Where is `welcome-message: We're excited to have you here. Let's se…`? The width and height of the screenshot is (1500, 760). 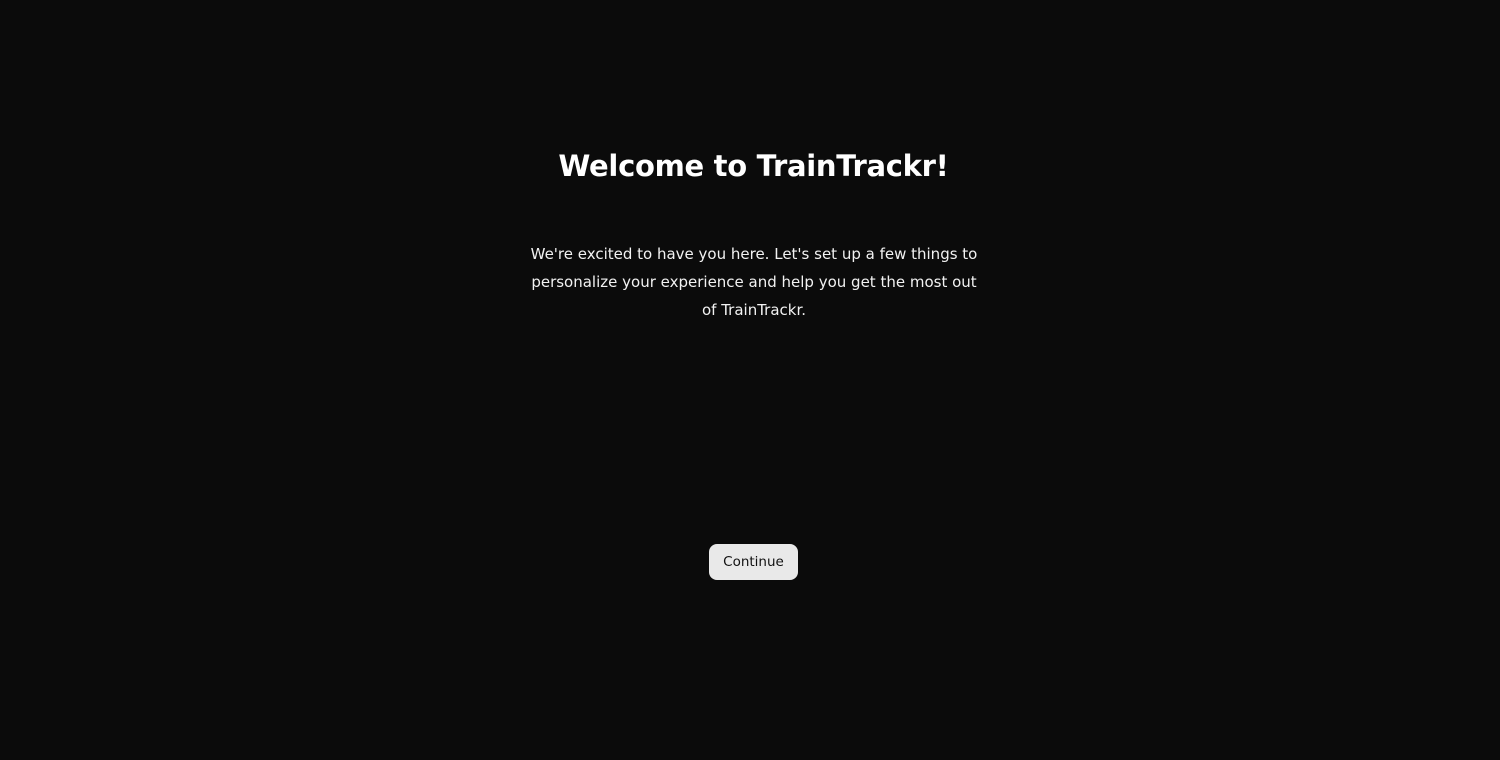
welcome-message: We're excited to have you here. Let's se… is located at coordinates (754, 282).